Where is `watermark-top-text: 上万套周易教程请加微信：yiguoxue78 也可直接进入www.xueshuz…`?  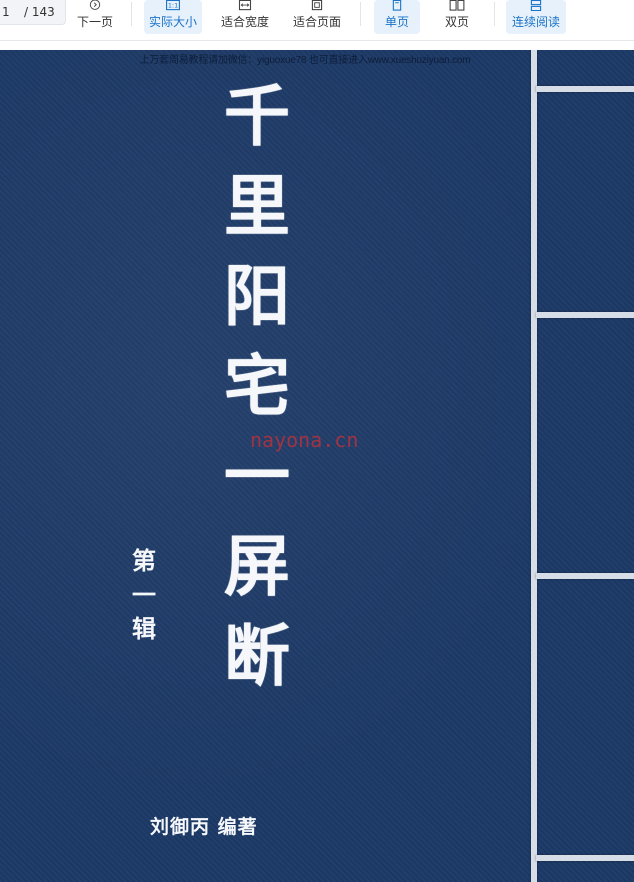
watermark-top-text: 上万套周易教程请加微信：yiguoxue78 也可直接进入www.xueshuz… is located at coordinates (305, 60).